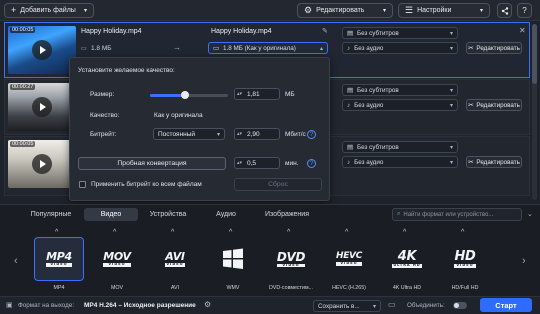 This screenshot has height=314, width=540. What do you see at coordinates (16, 261) in the screenshot?
I see `scroll-left-icon: ‹` at bounding box center [16, 261].